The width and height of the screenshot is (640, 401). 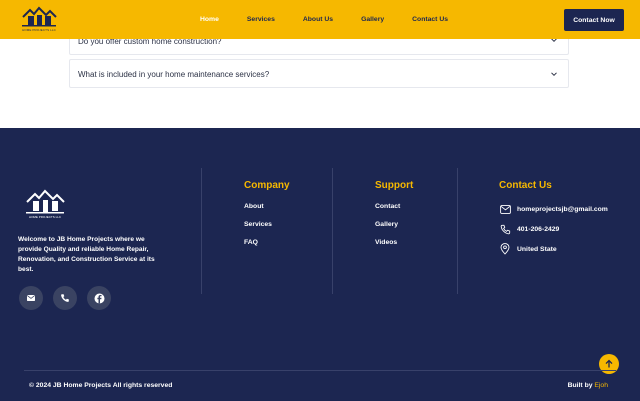 What do you see at coordinates (372, 19) in the screenshot?
I see `nav-gallery: Gallery` at bounding box center [372, 19].